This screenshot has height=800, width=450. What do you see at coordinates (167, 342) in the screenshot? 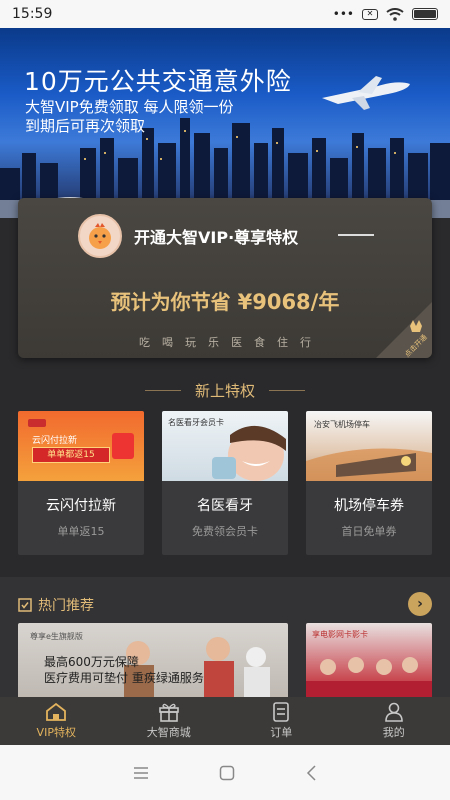
I see `category-item: 喝` at bounding box center [167, 342].